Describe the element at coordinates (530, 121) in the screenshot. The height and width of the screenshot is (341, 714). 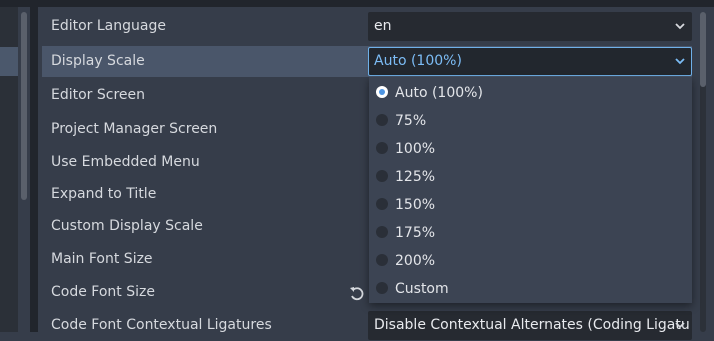
I see `option-75: 75%` at that location.